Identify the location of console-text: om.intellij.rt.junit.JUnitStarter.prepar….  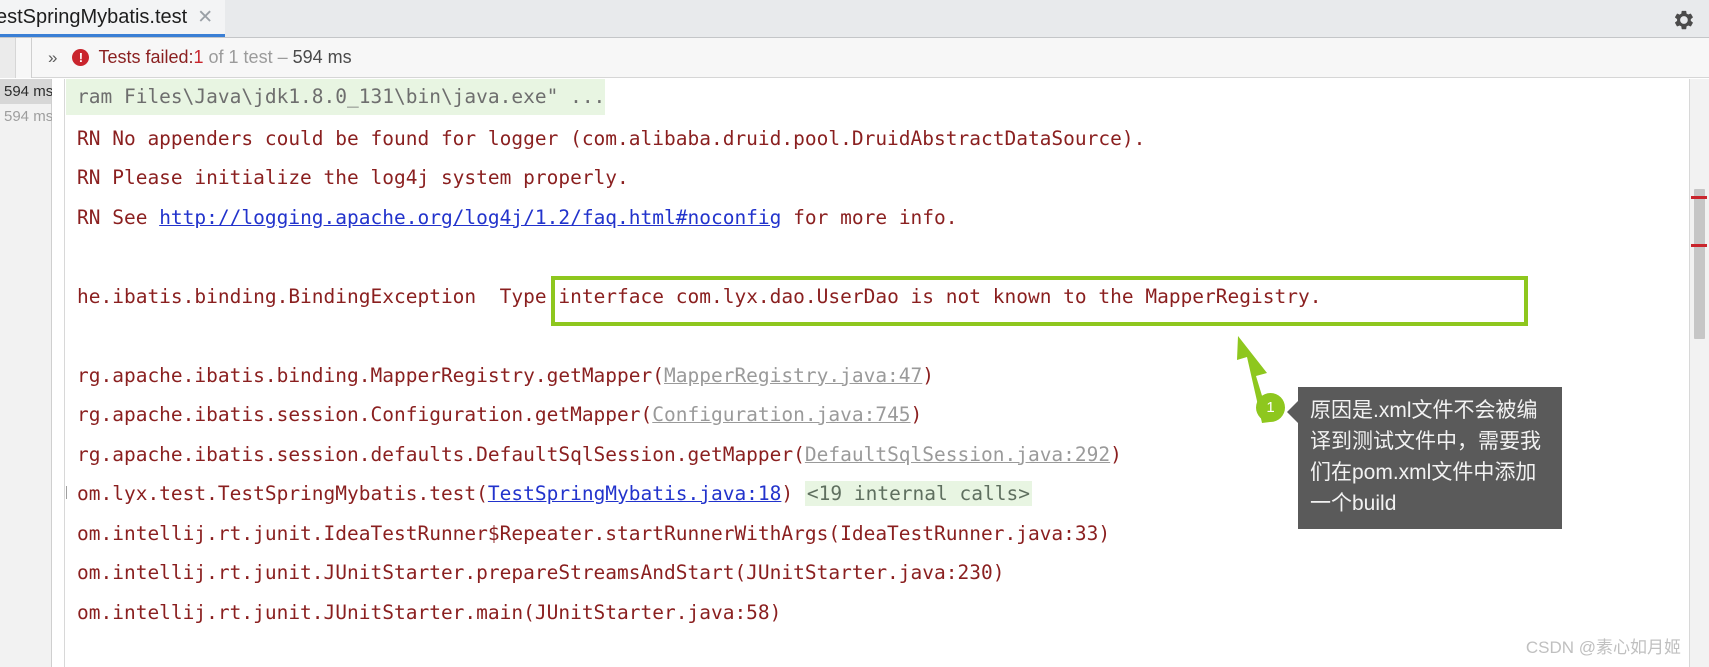
(541, 572).